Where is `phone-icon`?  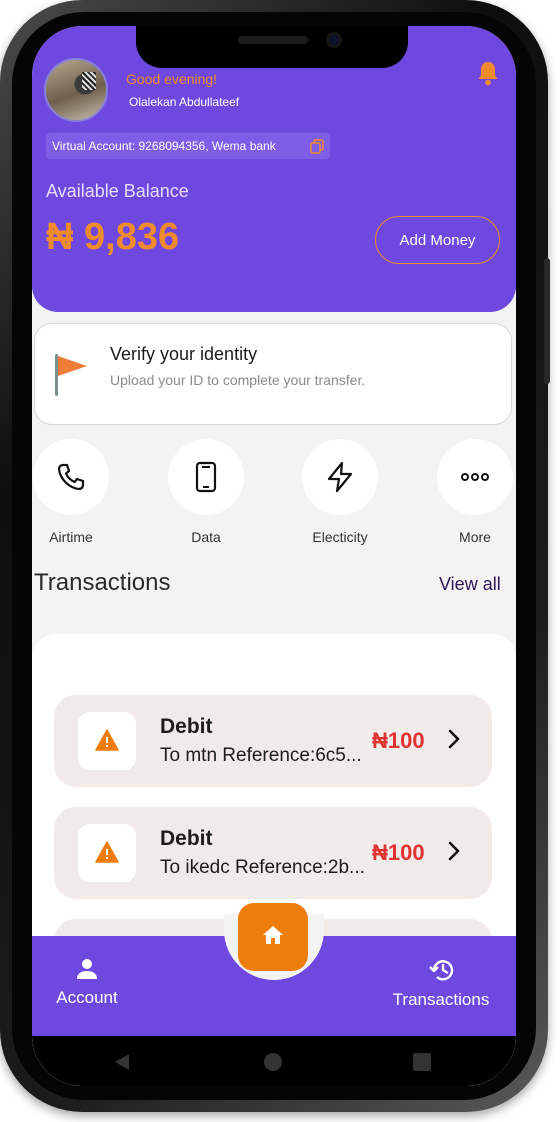 phone-icon is located at coordinates (71, 477).